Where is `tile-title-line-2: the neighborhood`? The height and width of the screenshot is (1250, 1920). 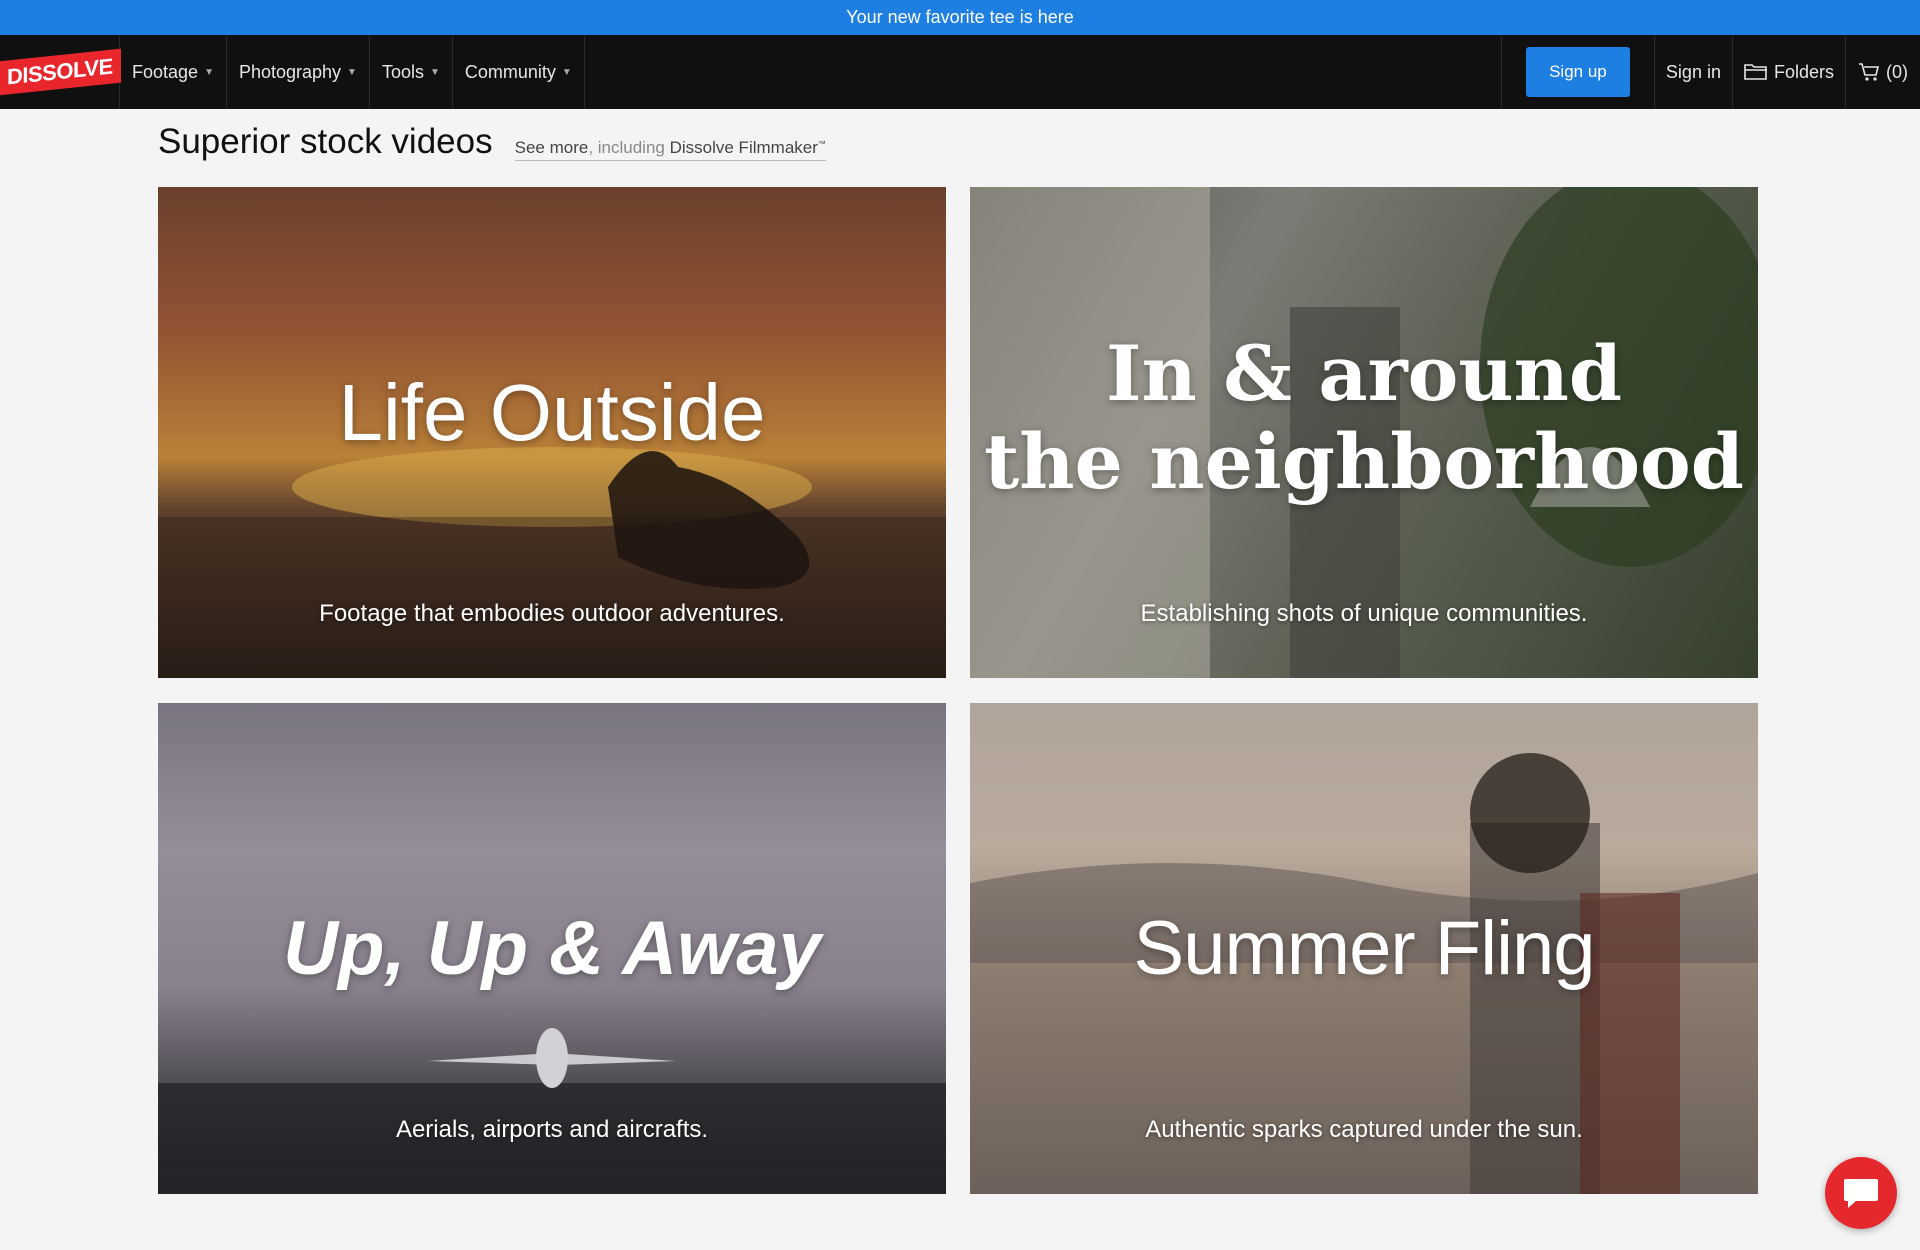 tile-title-line-2: the neighborhood is located at coordinates (1364, 461).